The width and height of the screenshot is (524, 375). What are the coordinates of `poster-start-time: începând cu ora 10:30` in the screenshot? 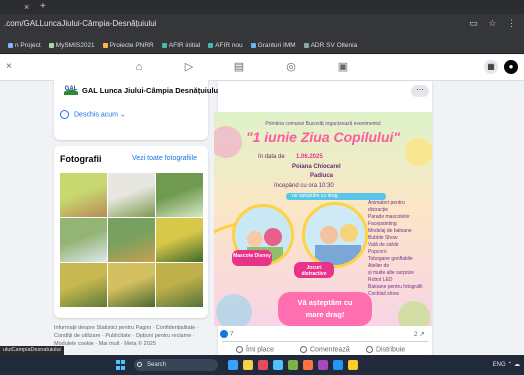 It's located at (304, 186).